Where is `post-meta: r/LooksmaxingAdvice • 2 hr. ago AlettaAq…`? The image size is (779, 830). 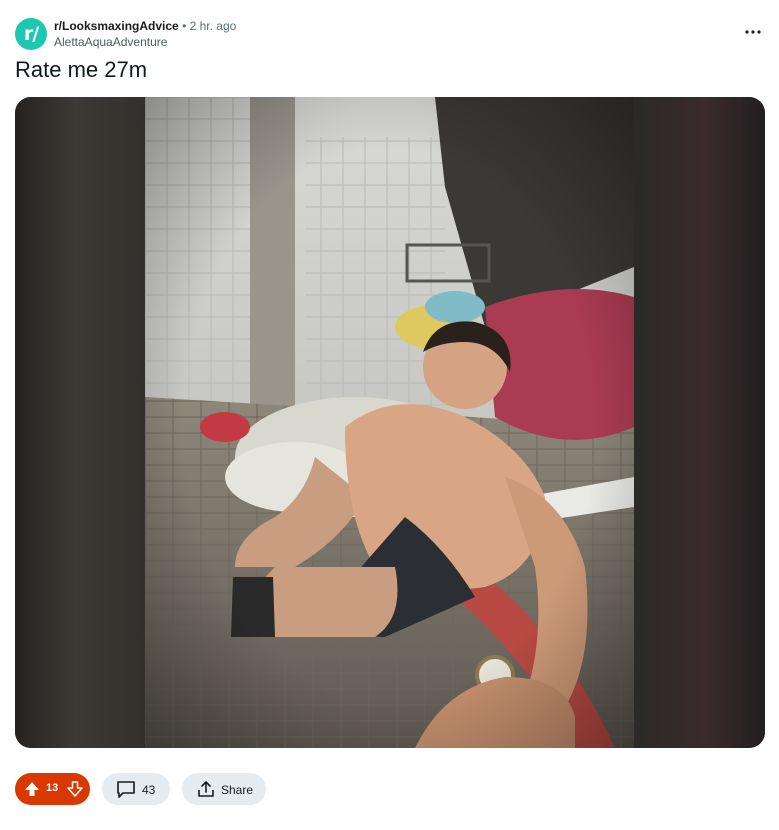
post-meta: r/LooksmaxingAdvice • 2 hr. ago AlettaAq… is located at coordinates (145, 34).